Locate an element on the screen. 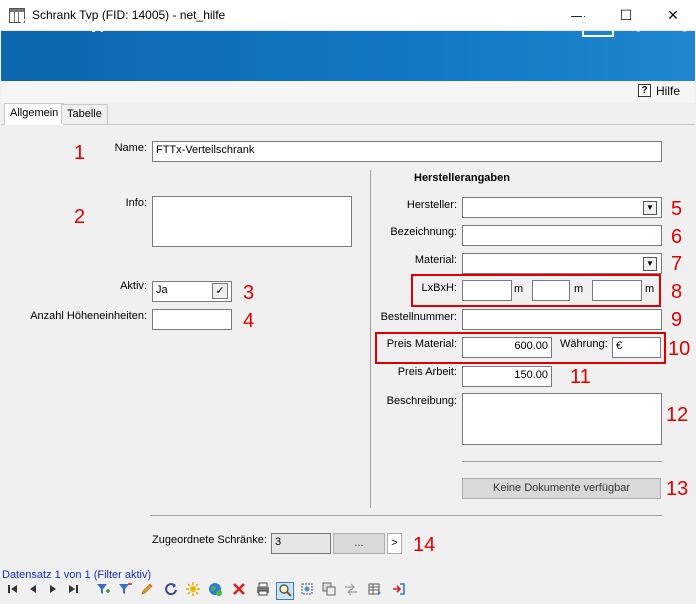 The width and height of the screenshot is (696, 604). hersteller-heading: Herstellerangaben is located at coordinates (462, 178).